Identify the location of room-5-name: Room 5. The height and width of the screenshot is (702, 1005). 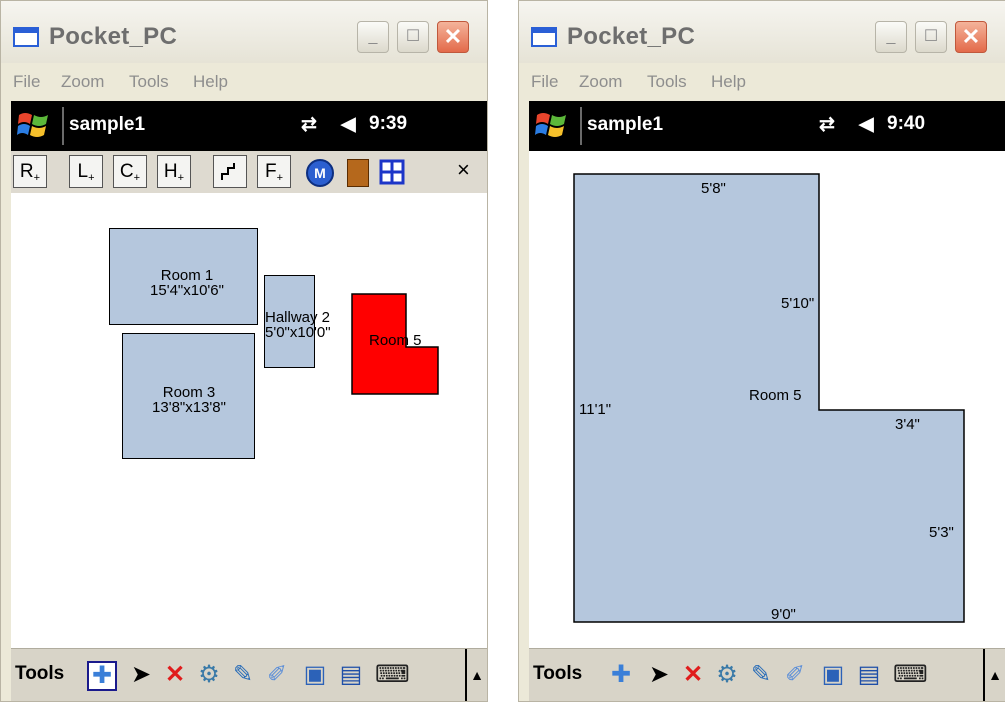
(775, 395).